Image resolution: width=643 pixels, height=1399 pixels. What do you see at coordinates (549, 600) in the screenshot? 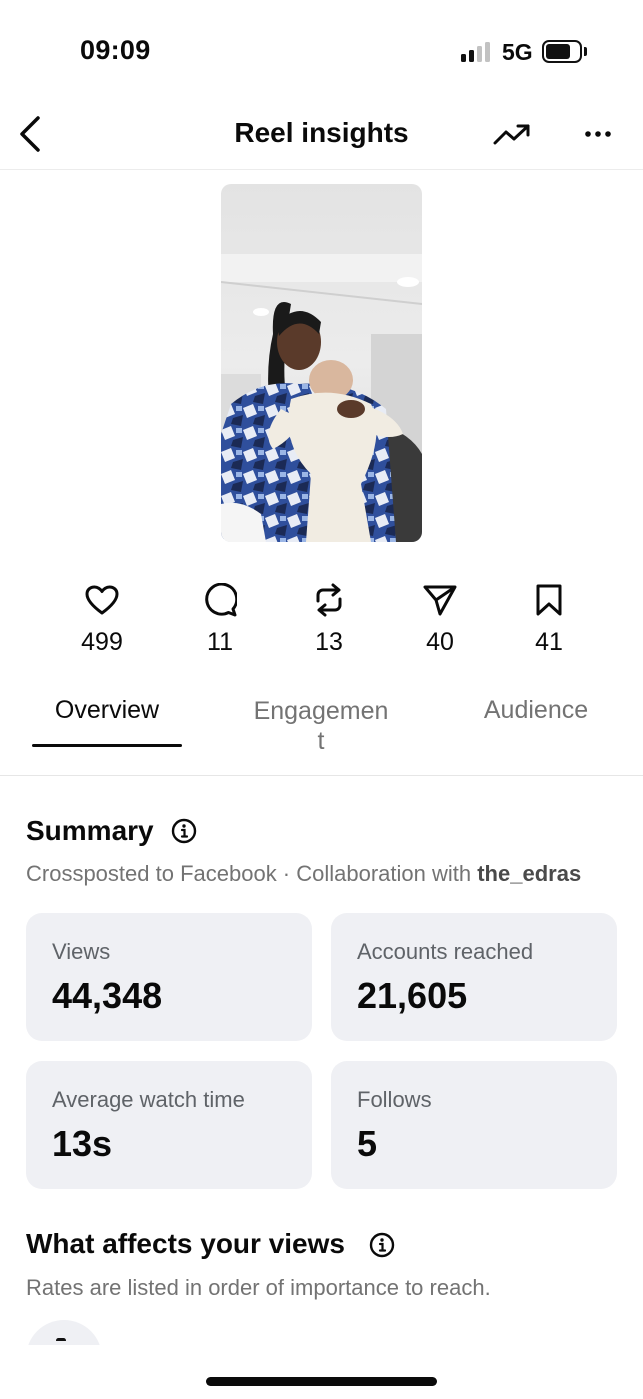
I see `bookmark-icon` at bounding box center [549, 600].